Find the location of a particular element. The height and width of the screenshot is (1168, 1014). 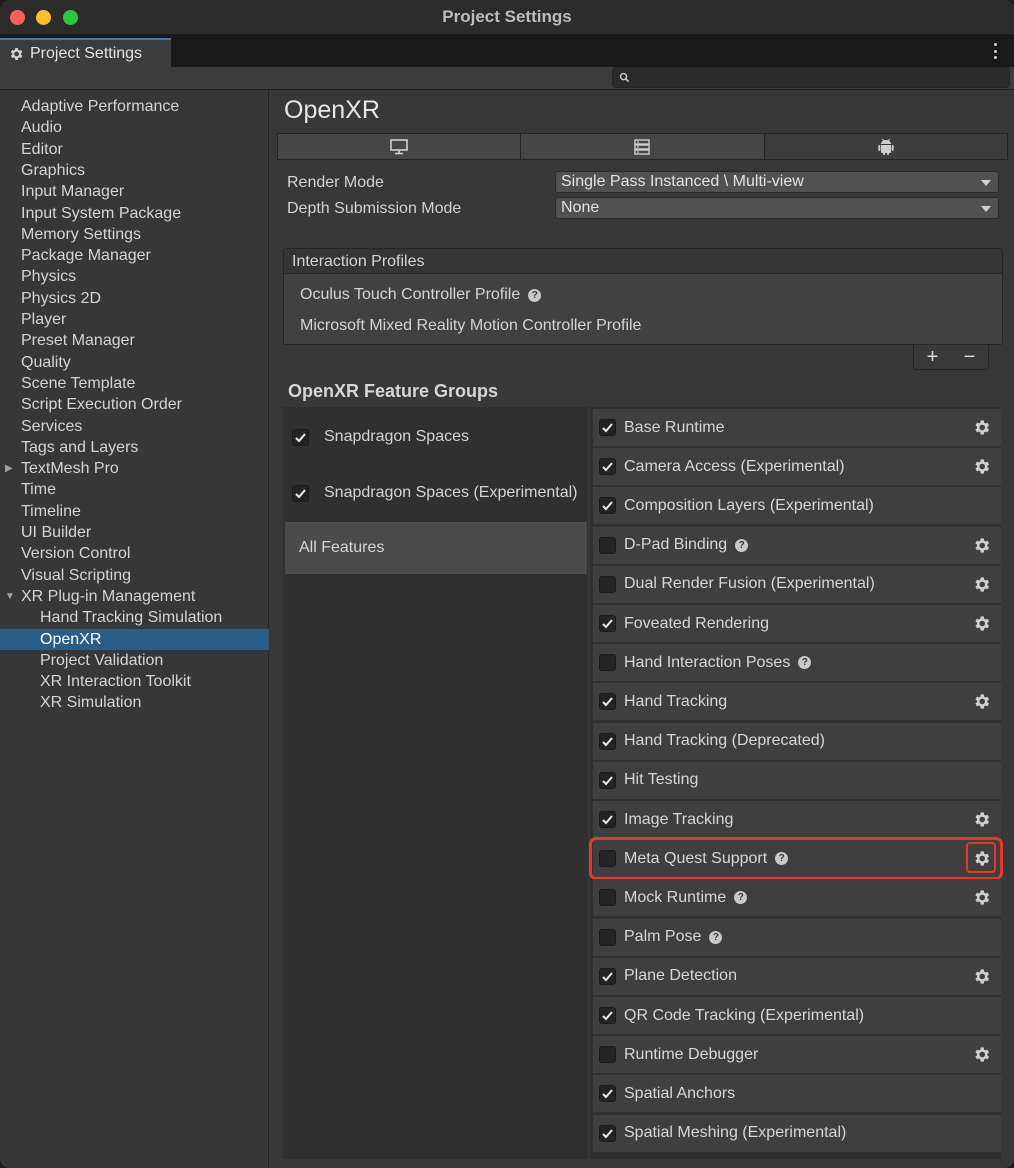

feature-row-image-tracking: Image Tracking is located at coordinates (797, 819).